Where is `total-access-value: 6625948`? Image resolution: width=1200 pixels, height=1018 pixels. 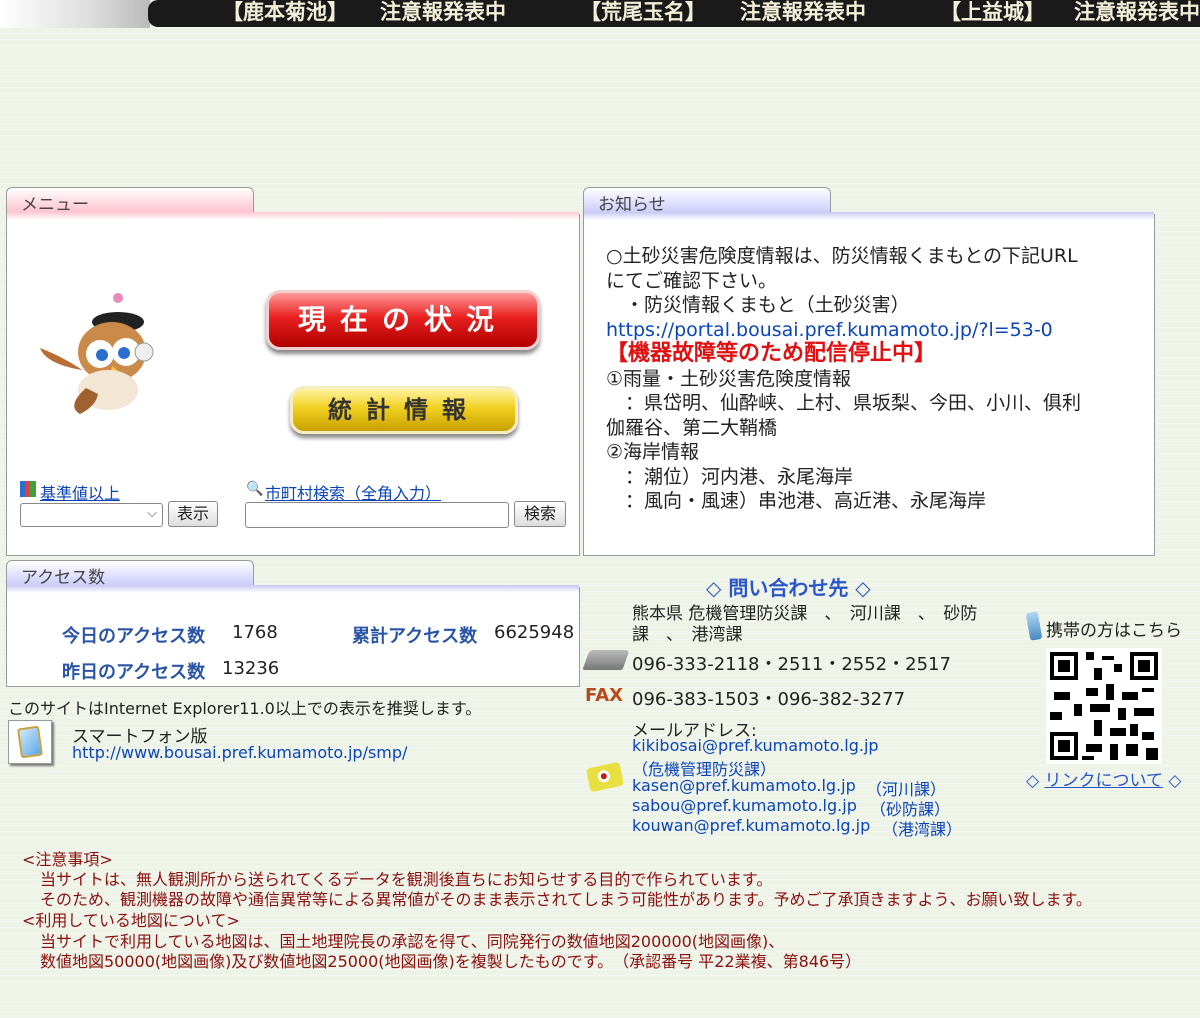 total-access-value: 6625948 is located at coordinates (534, 632).